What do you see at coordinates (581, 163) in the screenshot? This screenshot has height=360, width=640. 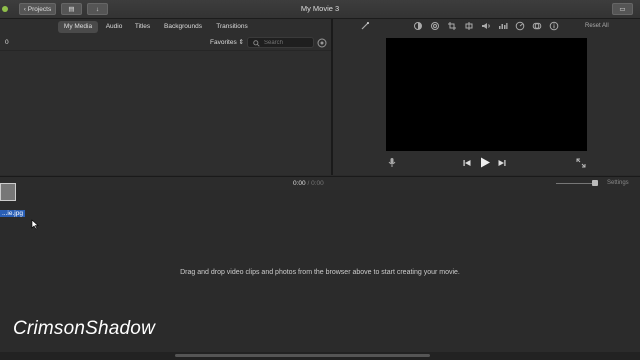 I see `fullscreen-icon` at bounding box center [581, 163].